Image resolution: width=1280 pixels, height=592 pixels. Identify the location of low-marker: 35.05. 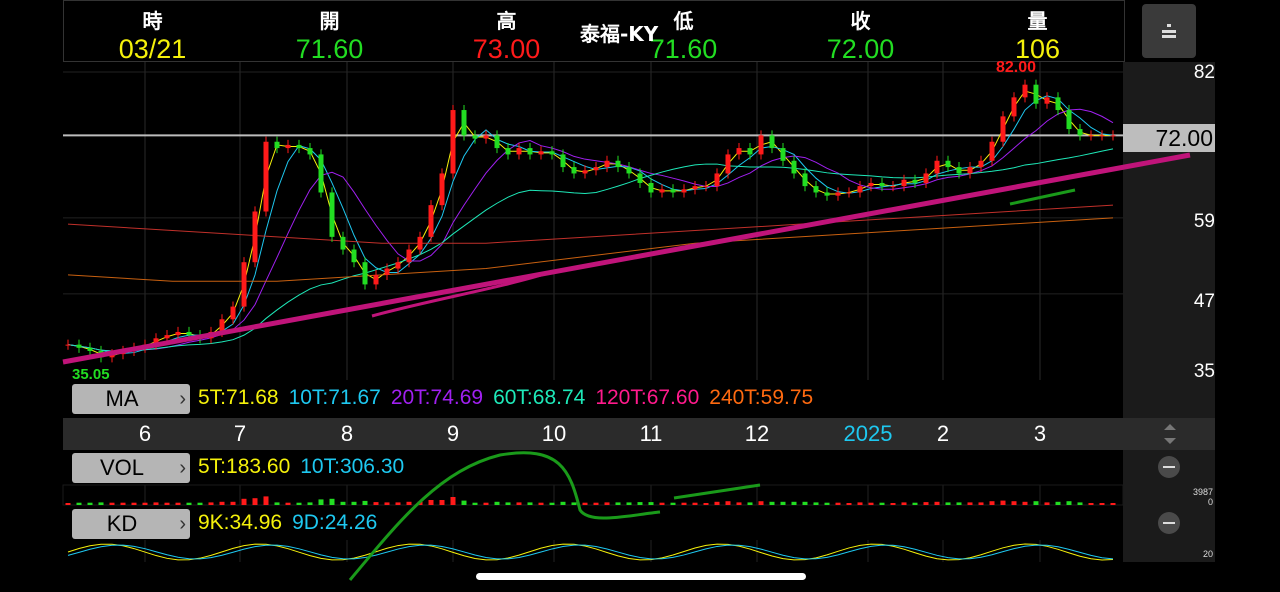
(91, 374).